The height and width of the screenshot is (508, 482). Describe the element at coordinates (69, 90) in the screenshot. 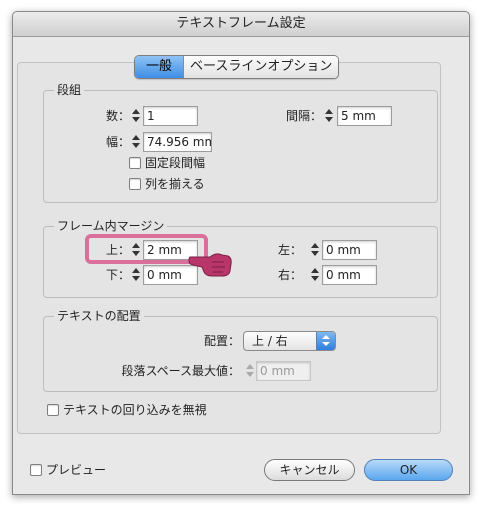

I see `columns-legend: 段組` at that location.